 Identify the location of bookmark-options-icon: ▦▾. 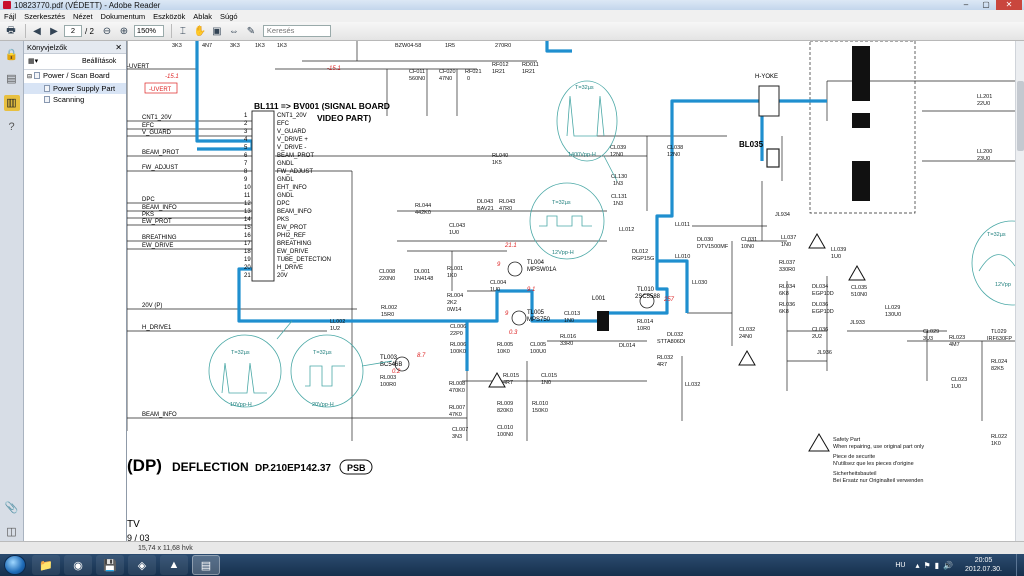
(33, 61).